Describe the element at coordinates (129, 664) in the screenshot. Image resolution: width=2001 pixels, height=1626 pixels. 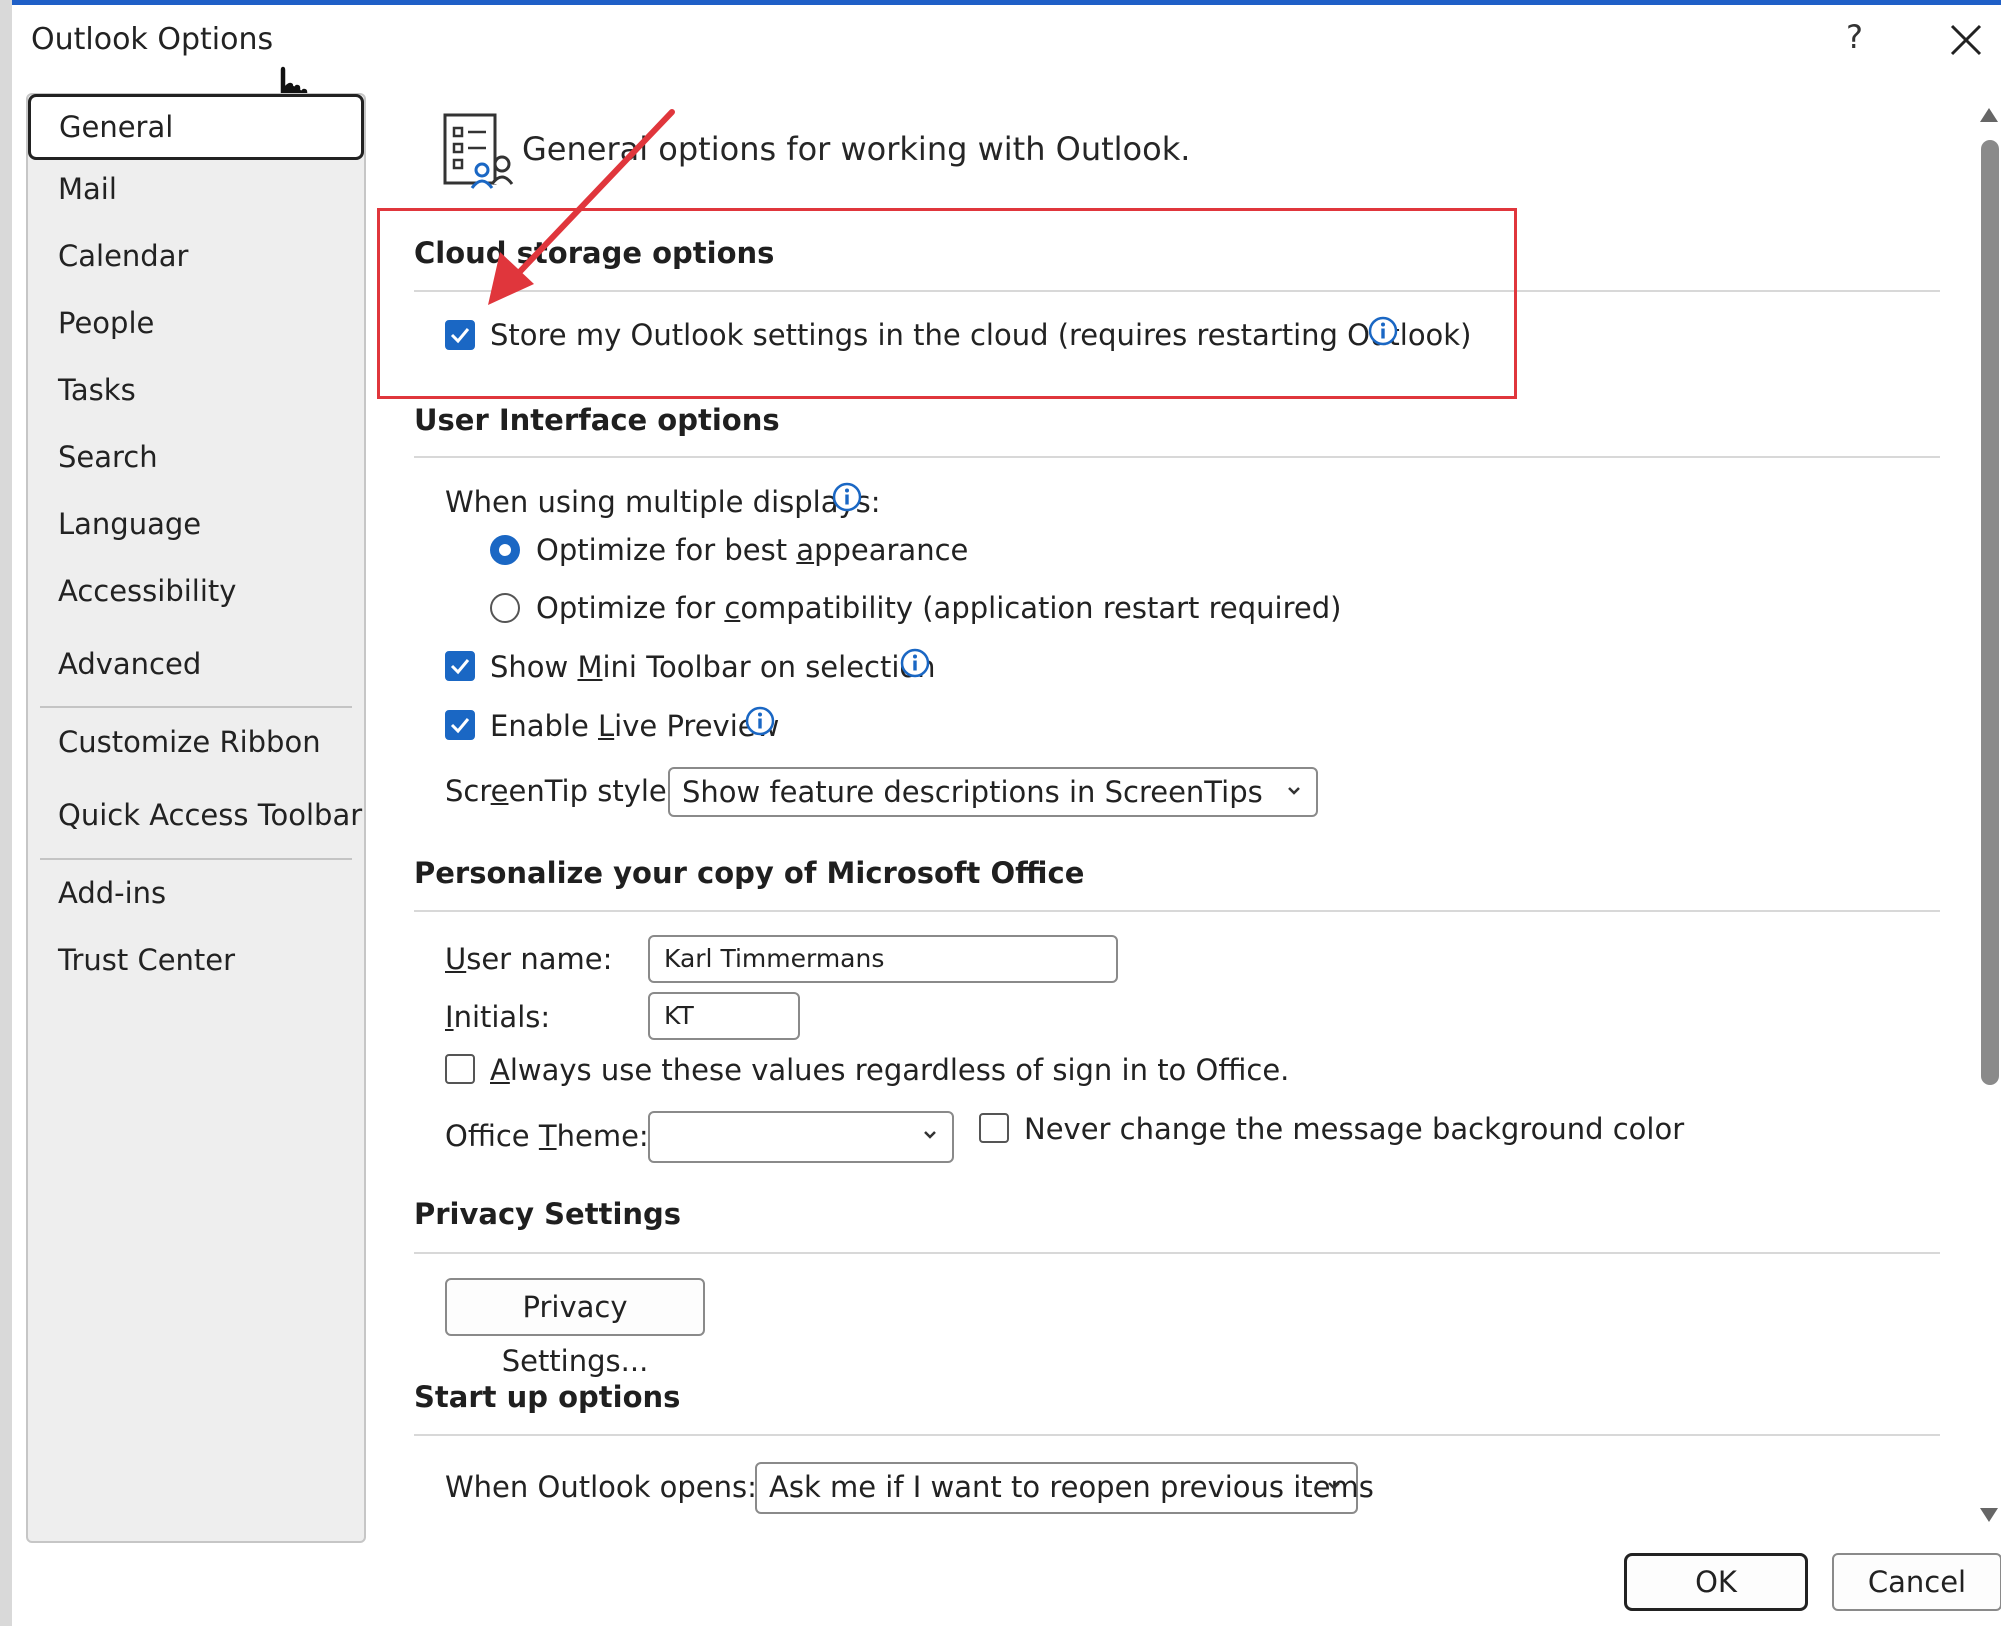
I see `sidebar-item-advanced: Advanced` at that location.